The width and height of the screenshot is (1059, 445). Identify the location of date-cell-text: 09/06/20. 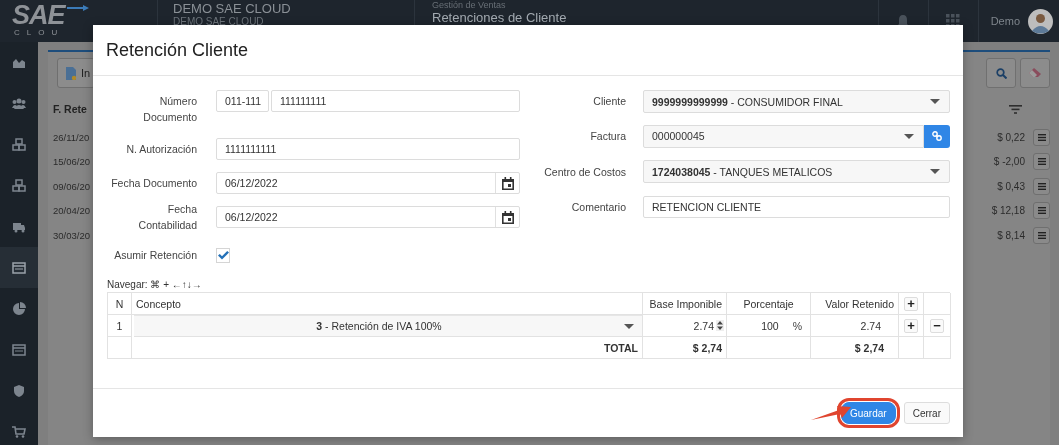
(72, 186).